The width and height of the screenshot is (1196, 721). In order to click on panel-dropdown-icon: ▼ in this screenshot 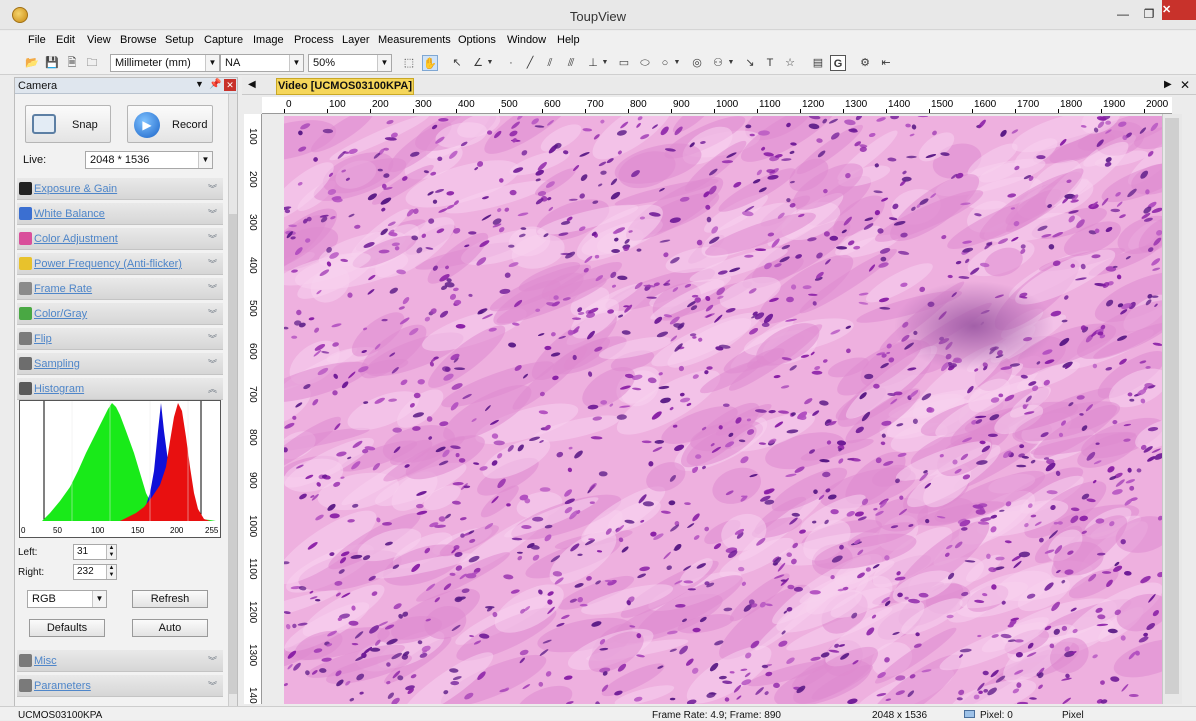, I will do `click(199, 84)`.